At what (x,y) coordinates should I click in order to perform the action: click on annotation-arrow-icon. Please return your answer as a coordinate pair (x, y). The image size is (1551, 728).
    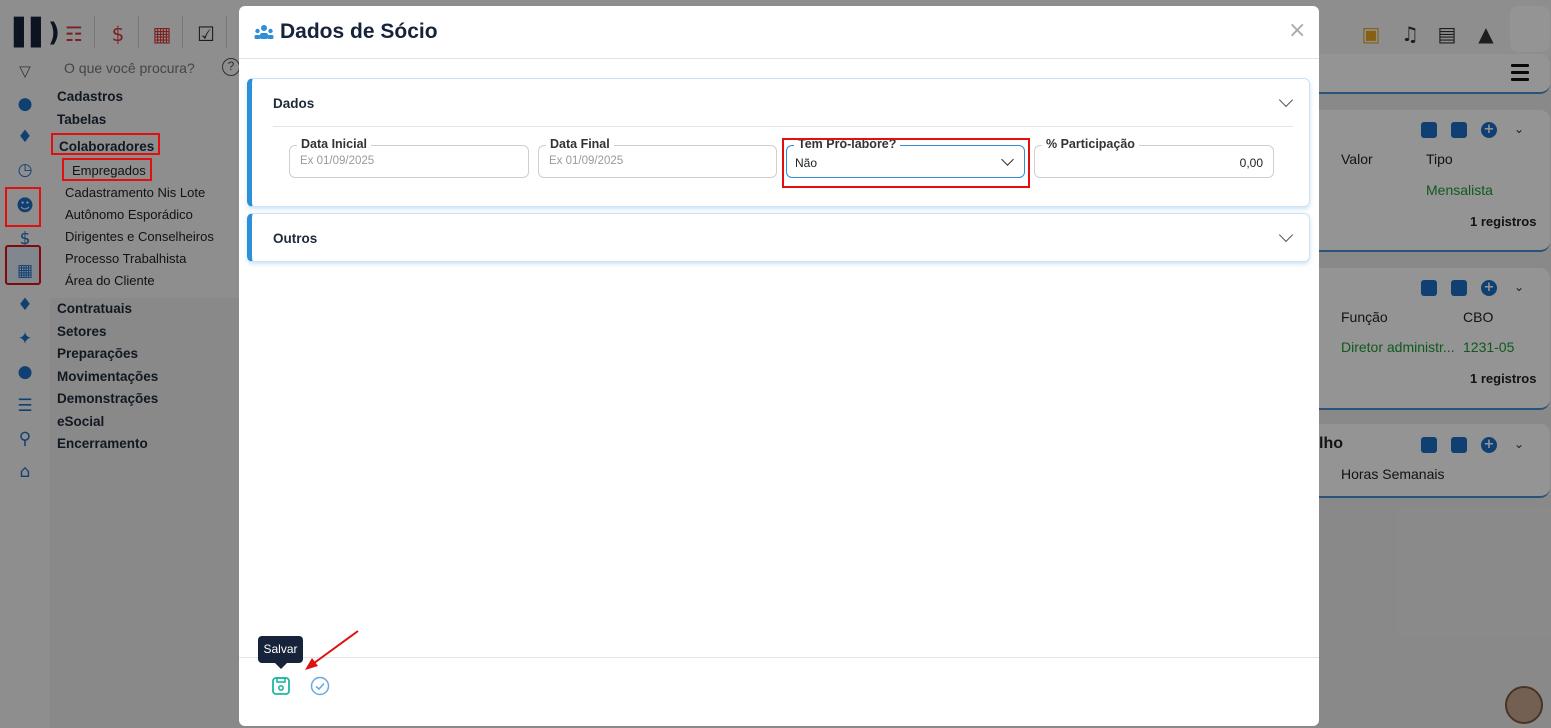
    Looking at the image, I should click on (332, 650).